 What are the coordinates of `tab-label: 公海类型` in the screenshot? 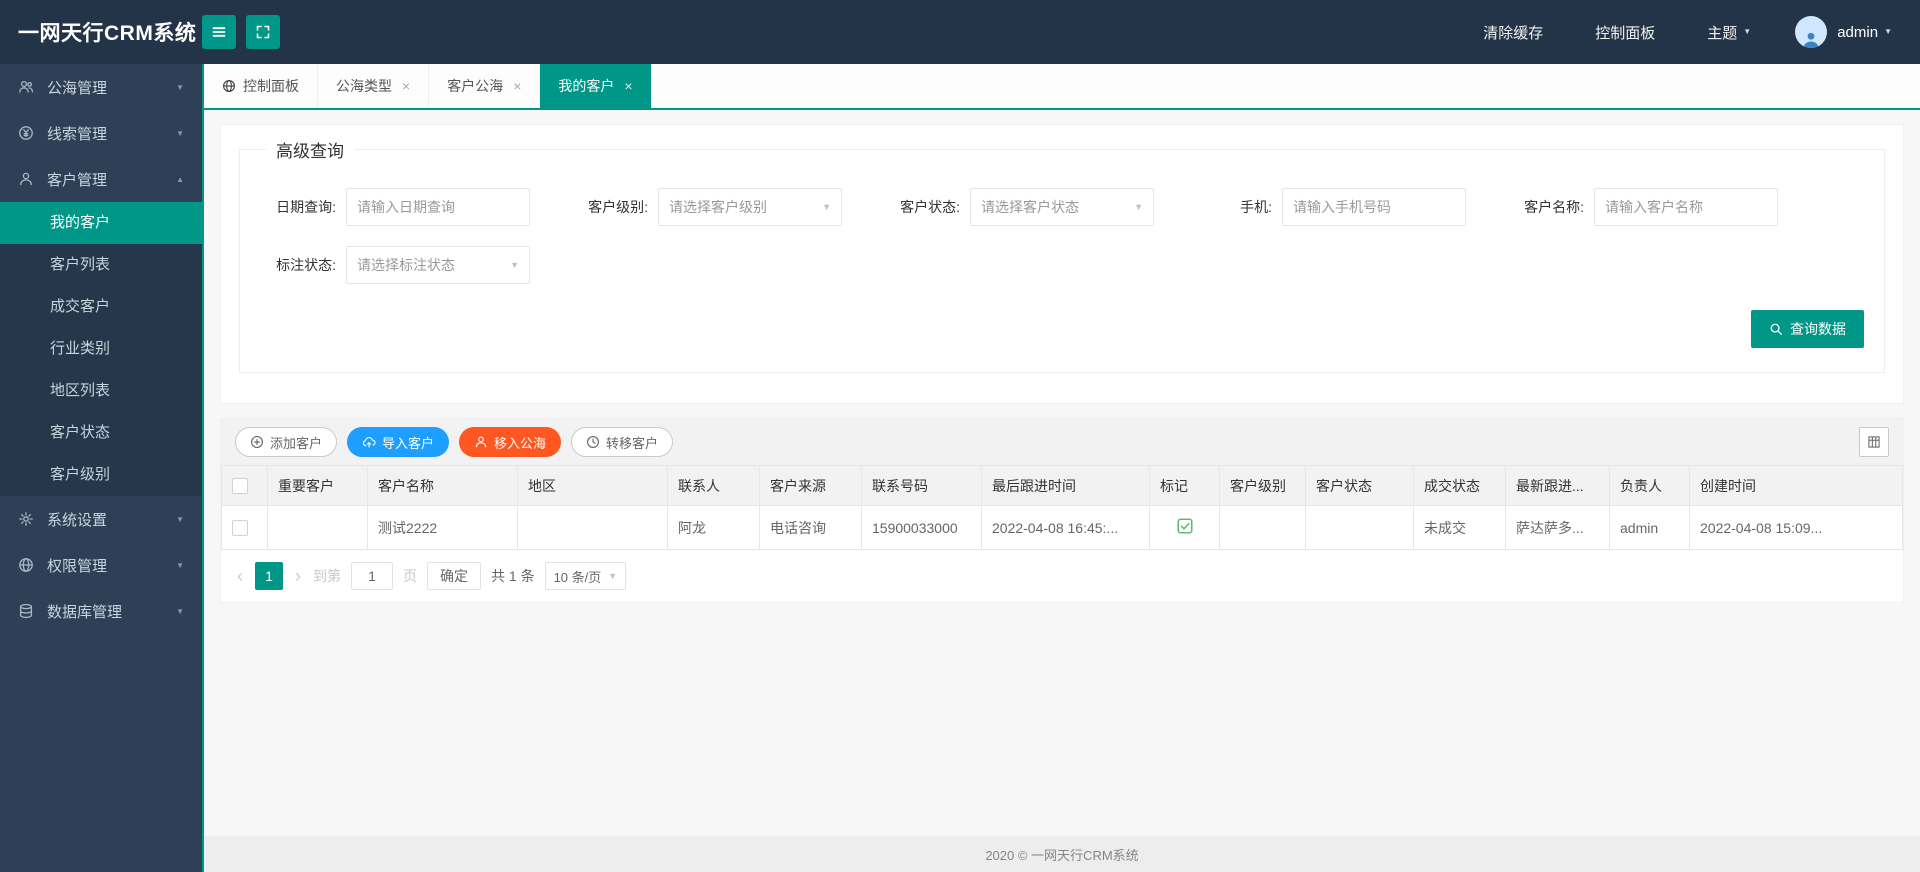 It's located at (364, 86).